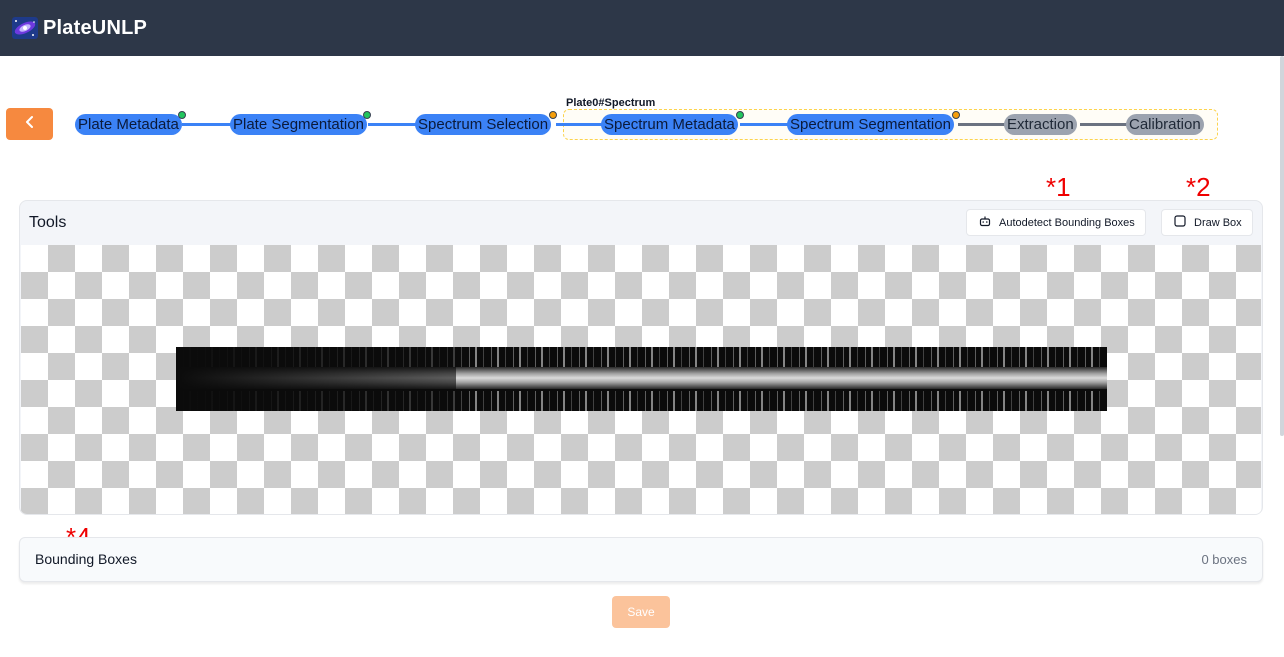 This screenshot has width=1284, height=657. What do you see at coordinates (316, 379) in the screenshot?
I see `spectrum-fade` at bounding box center [316, 379].